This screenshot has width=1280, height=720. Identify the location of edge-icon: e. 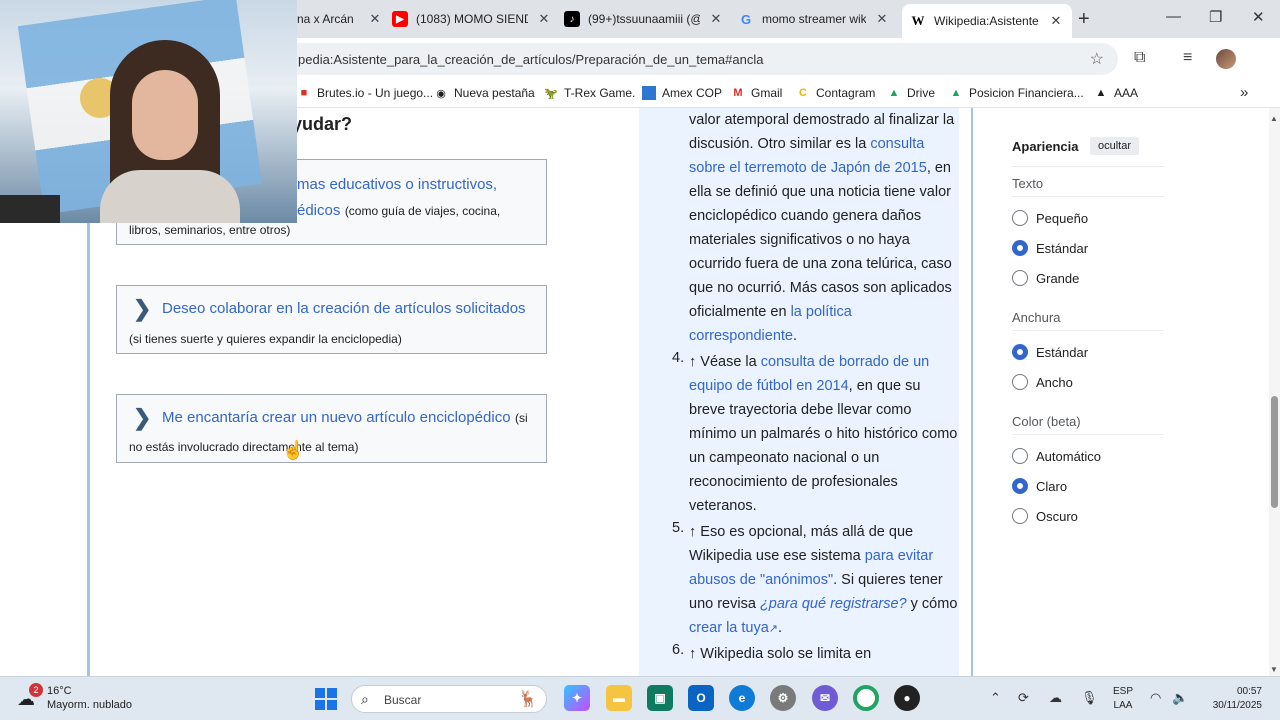
(742, 698).